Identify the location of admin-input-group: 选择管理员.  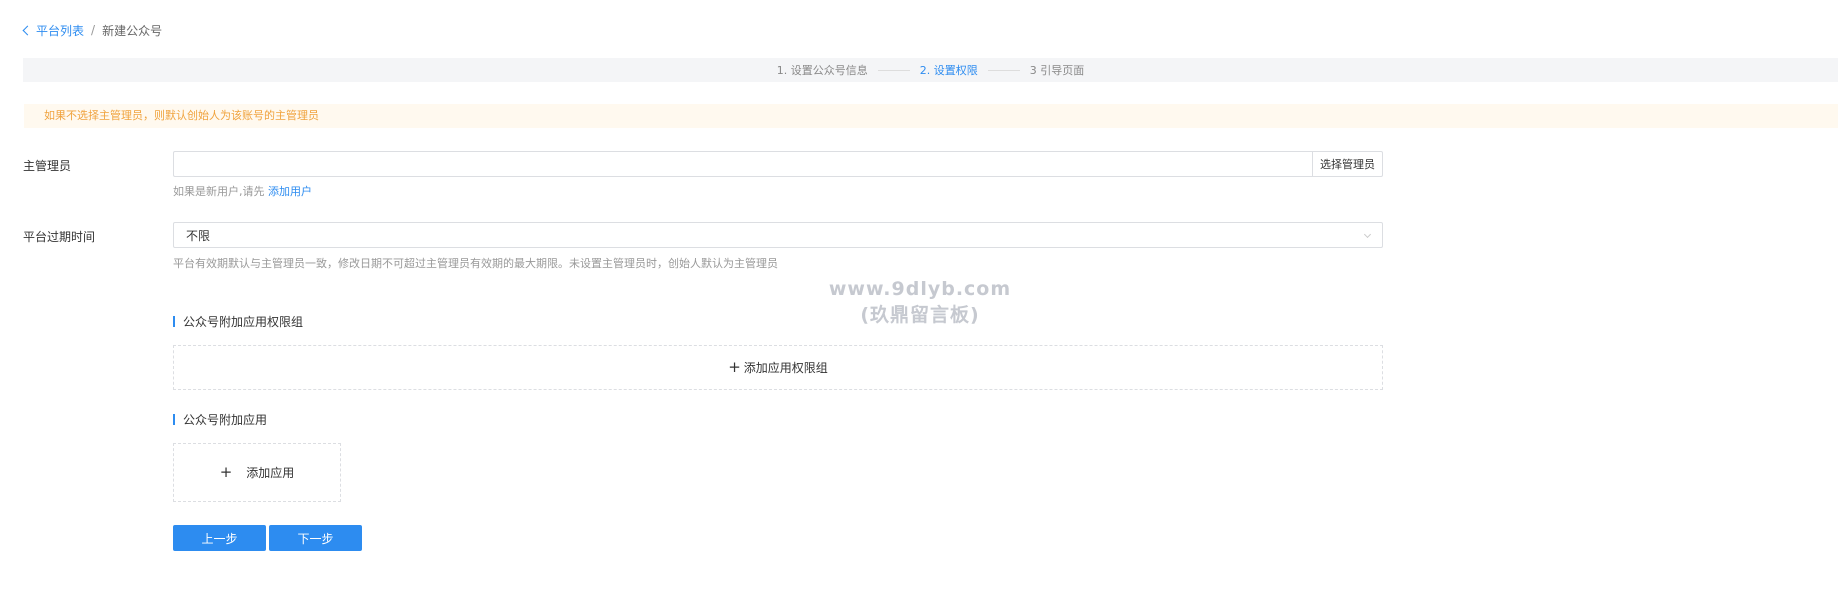
(778, 164).